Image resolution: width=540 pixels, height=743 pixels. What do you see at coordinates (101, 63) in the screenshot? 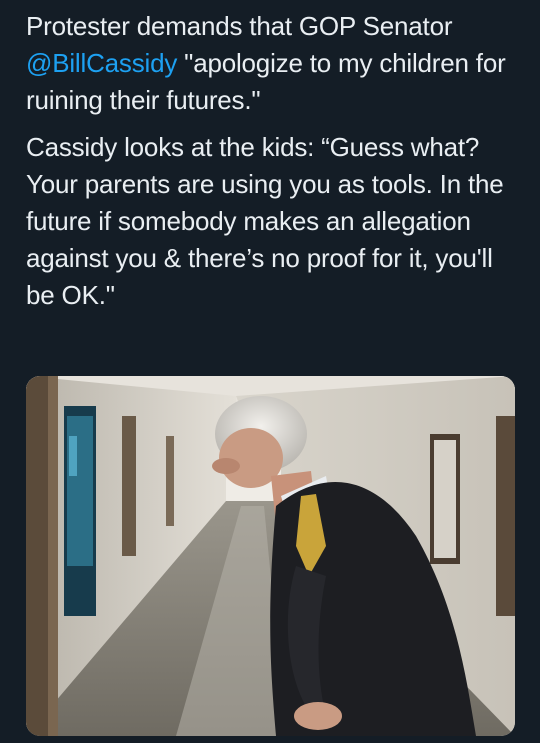
I see `mention-link-billcassidy: @BillCassidy` at bounding box center [101, 63].